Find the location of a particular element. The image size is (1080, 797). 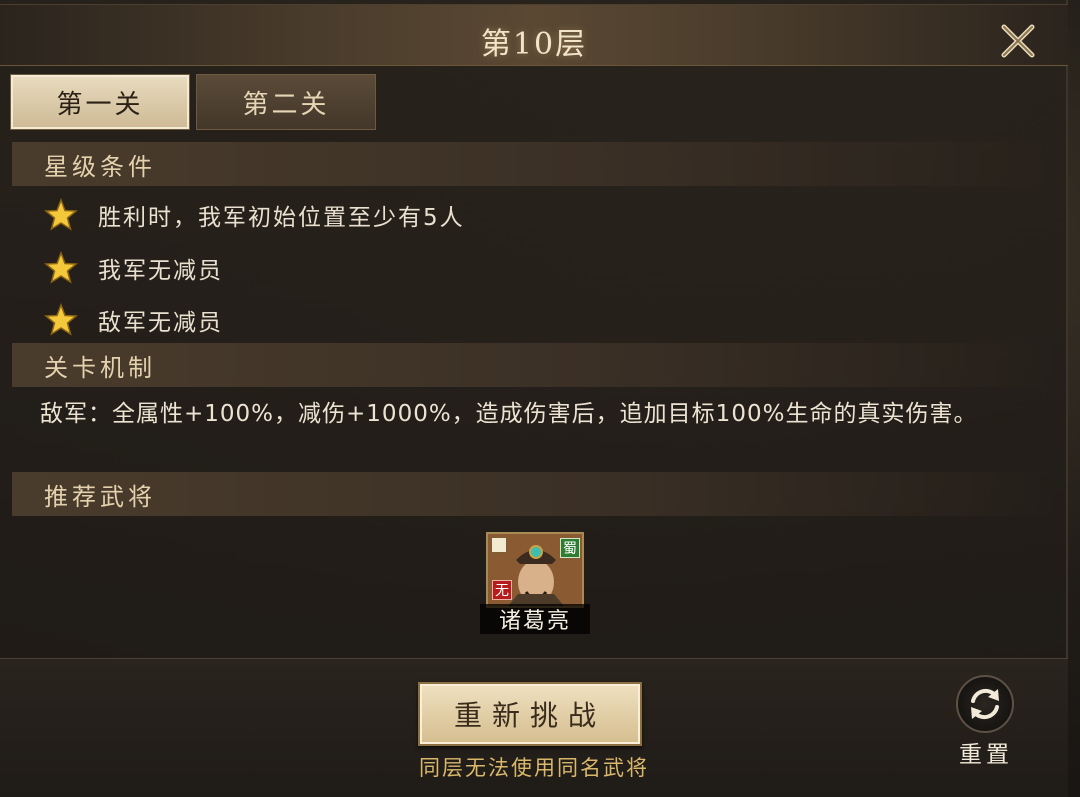

section-header-mechanics: 关卡机制 is located at coordinates (532, 365).